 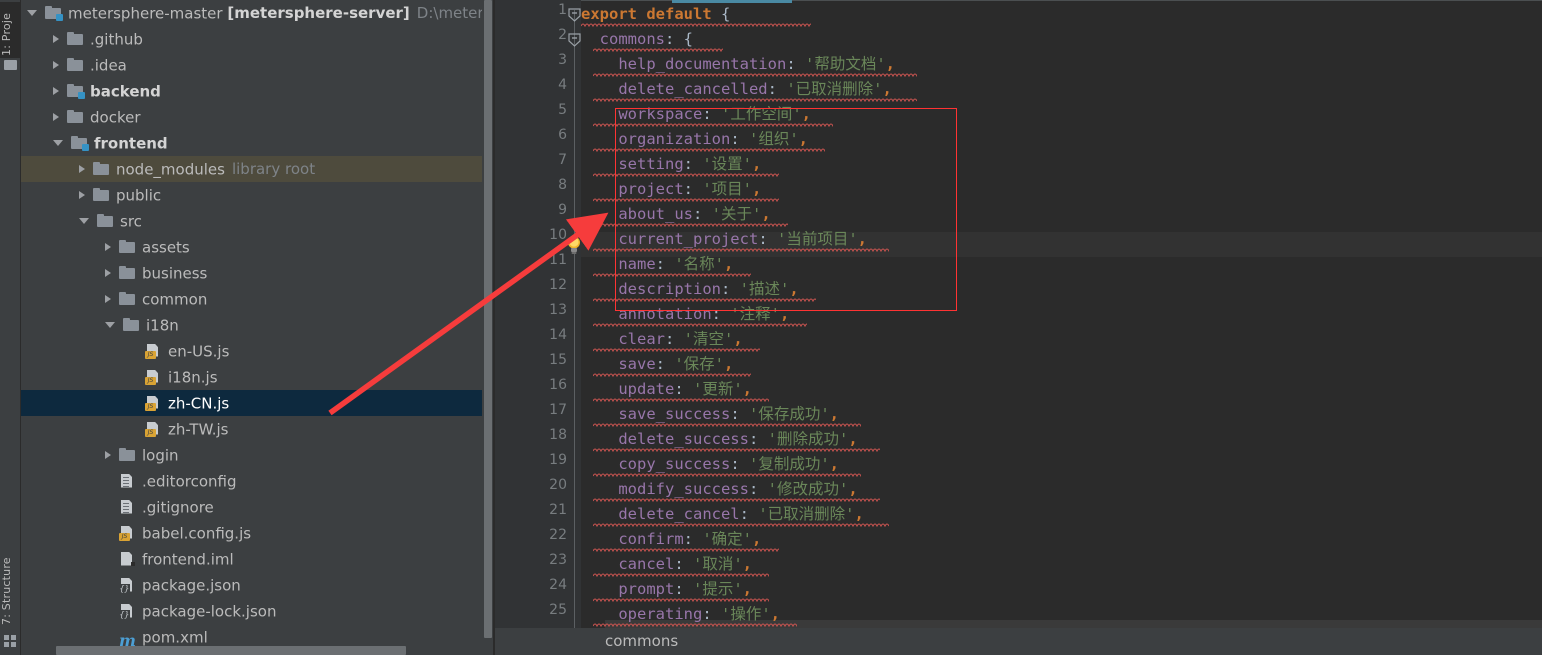 What do you see at coordinates (257, 533) in the screenshot?
I see `tree-item-babel-config-js: JS babel.config.js` at bounding box center [257, 533].